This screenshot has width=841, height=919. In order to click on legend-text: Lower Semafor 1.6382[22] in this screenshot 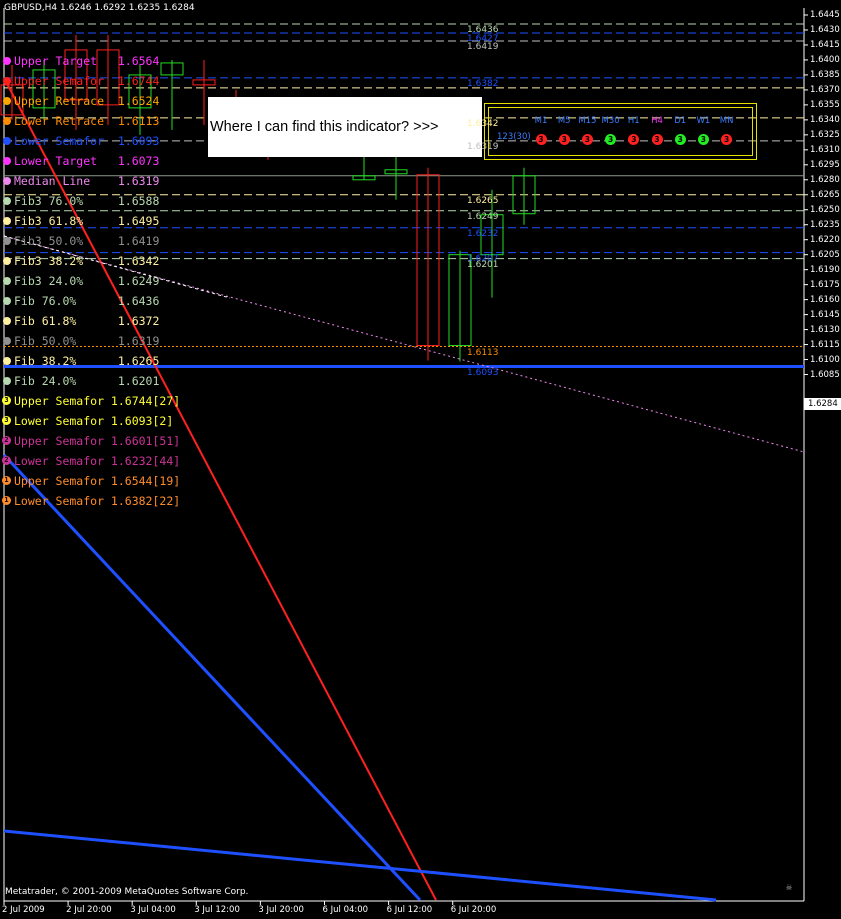, I will do `click(97, 501)`.